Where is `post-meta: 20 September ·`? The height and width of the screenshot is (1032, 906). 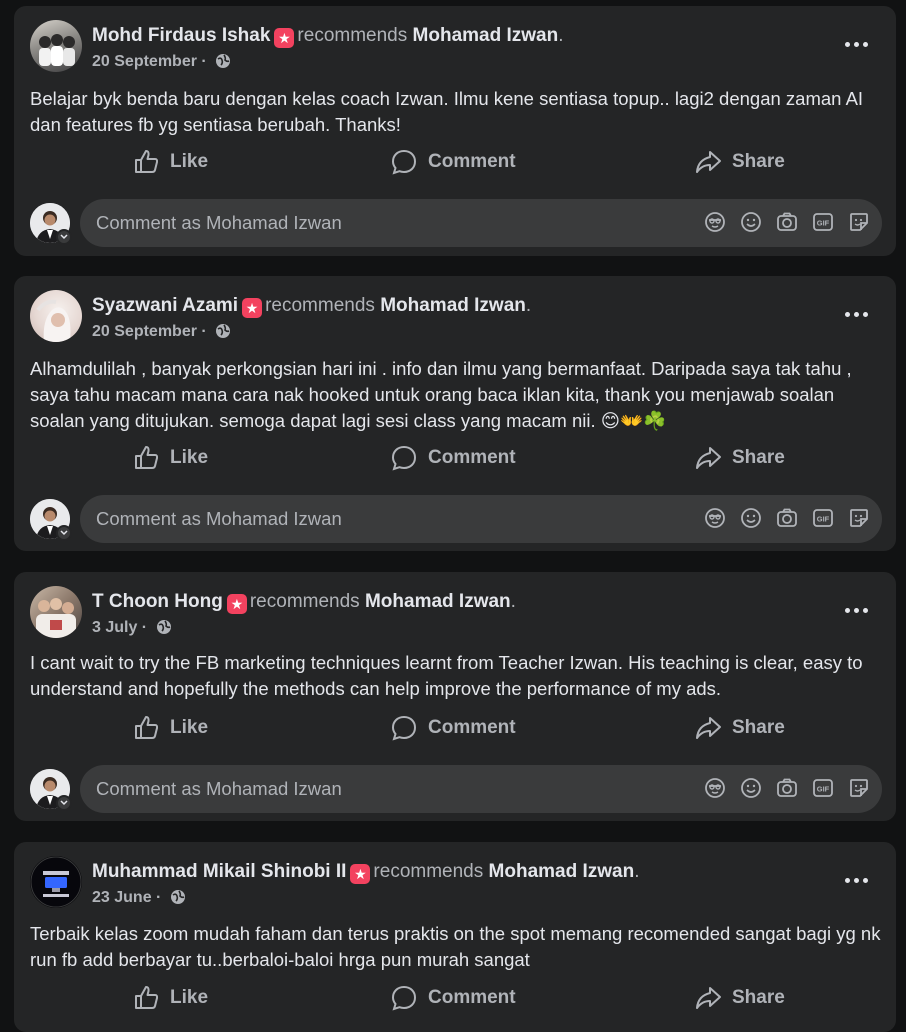
post-meta: 20 September · is located at coordinates (161, 332).